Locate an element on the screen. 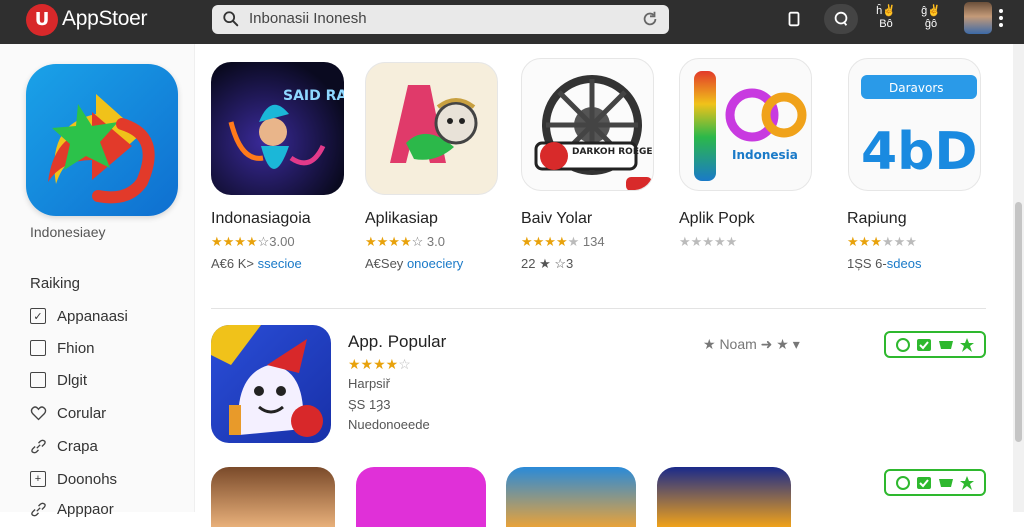 The height and width of the screenshot is (527, 1024). app-card-title: Aplik Popk is located at coordinates (717, 219).